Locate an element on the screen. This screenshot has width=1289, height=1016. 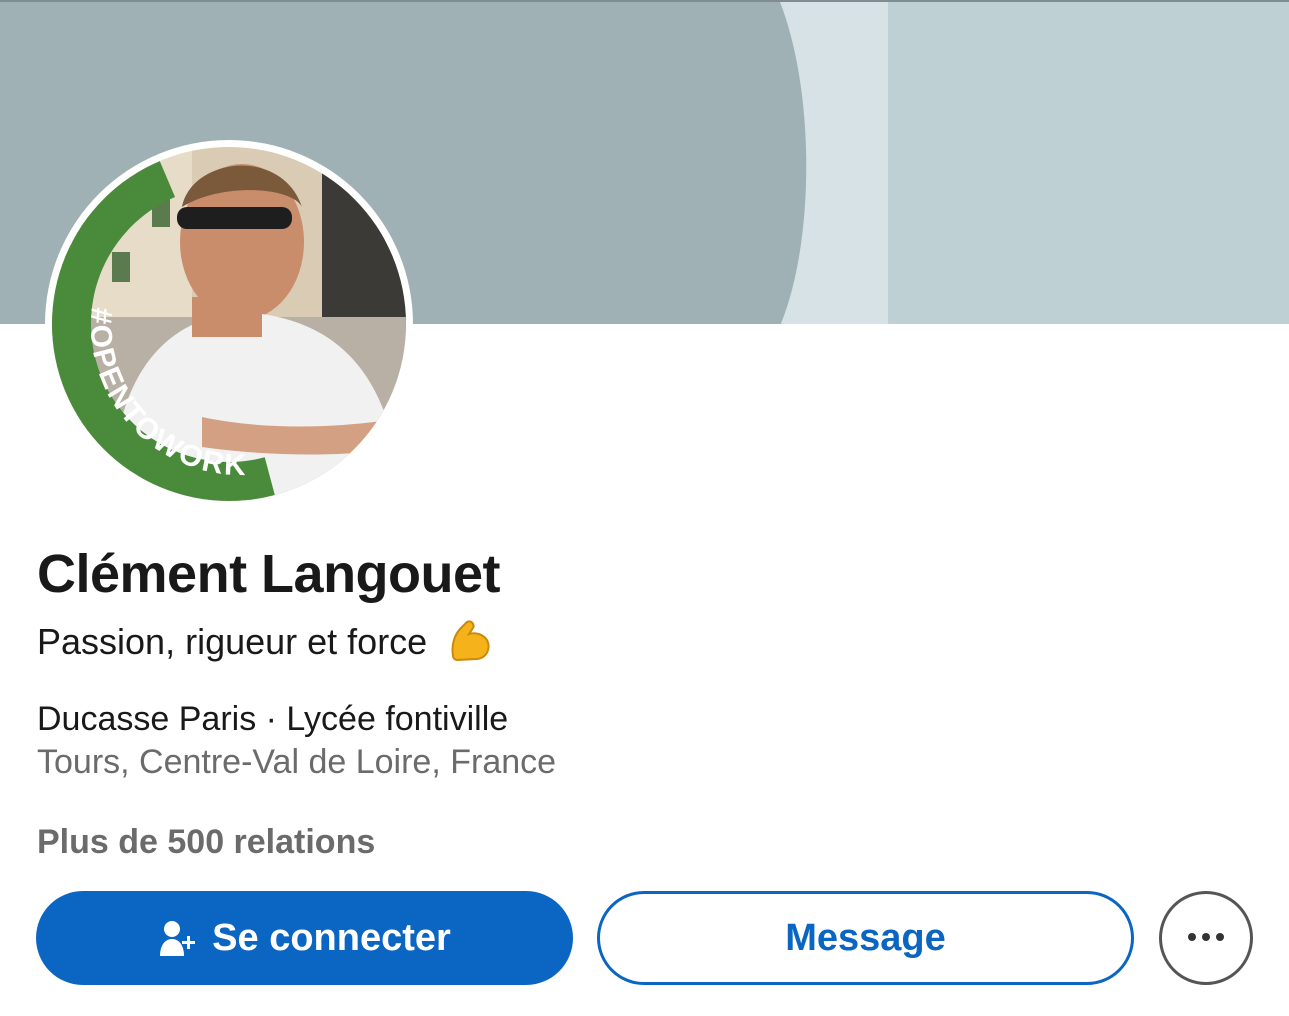
connect-button-label: Se connecter is located at coordinates (331, 937).